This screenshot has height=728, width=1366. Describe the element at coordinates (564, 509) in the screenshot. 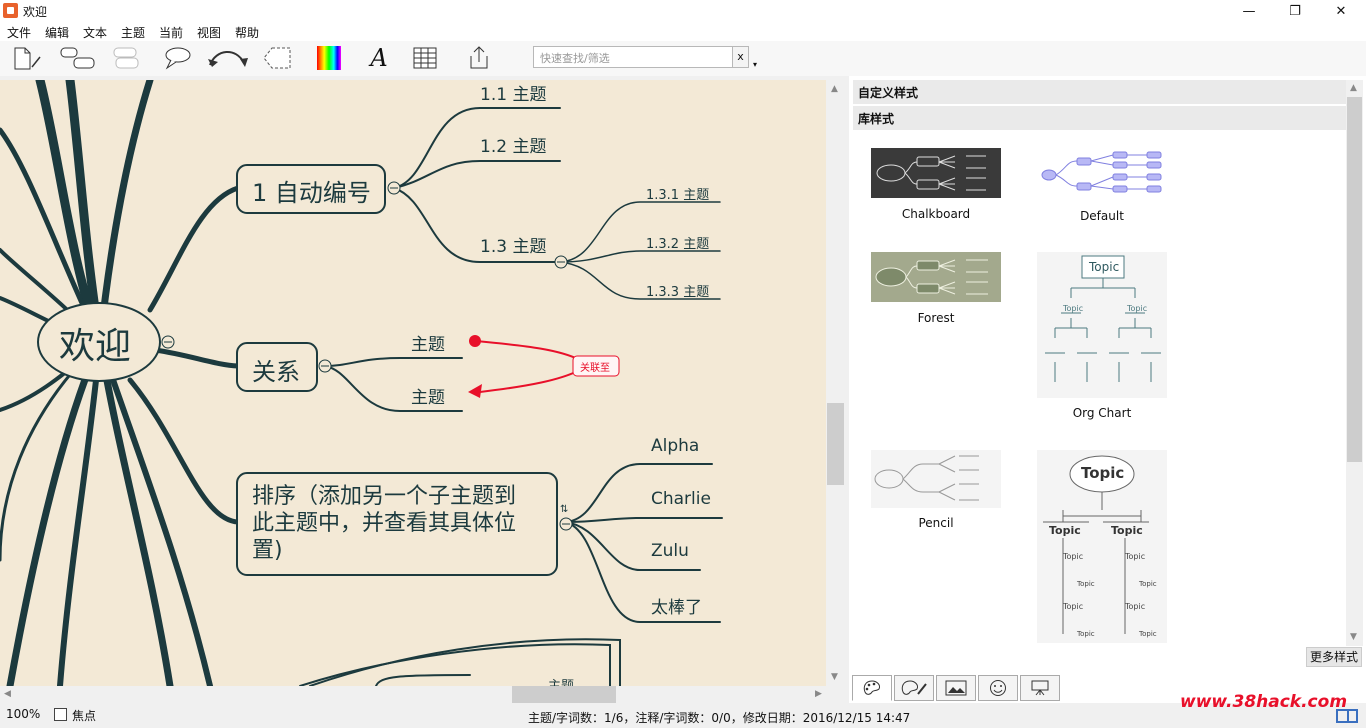

I see `sort-icon: ⇅` at that location.